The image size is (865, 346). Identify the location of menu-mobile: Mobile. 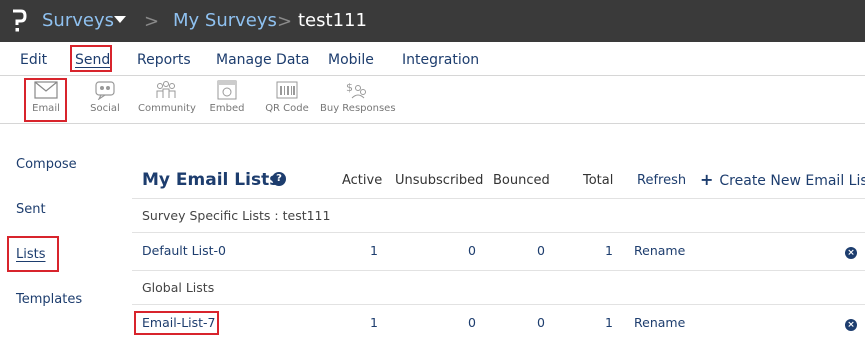
(351, 60).